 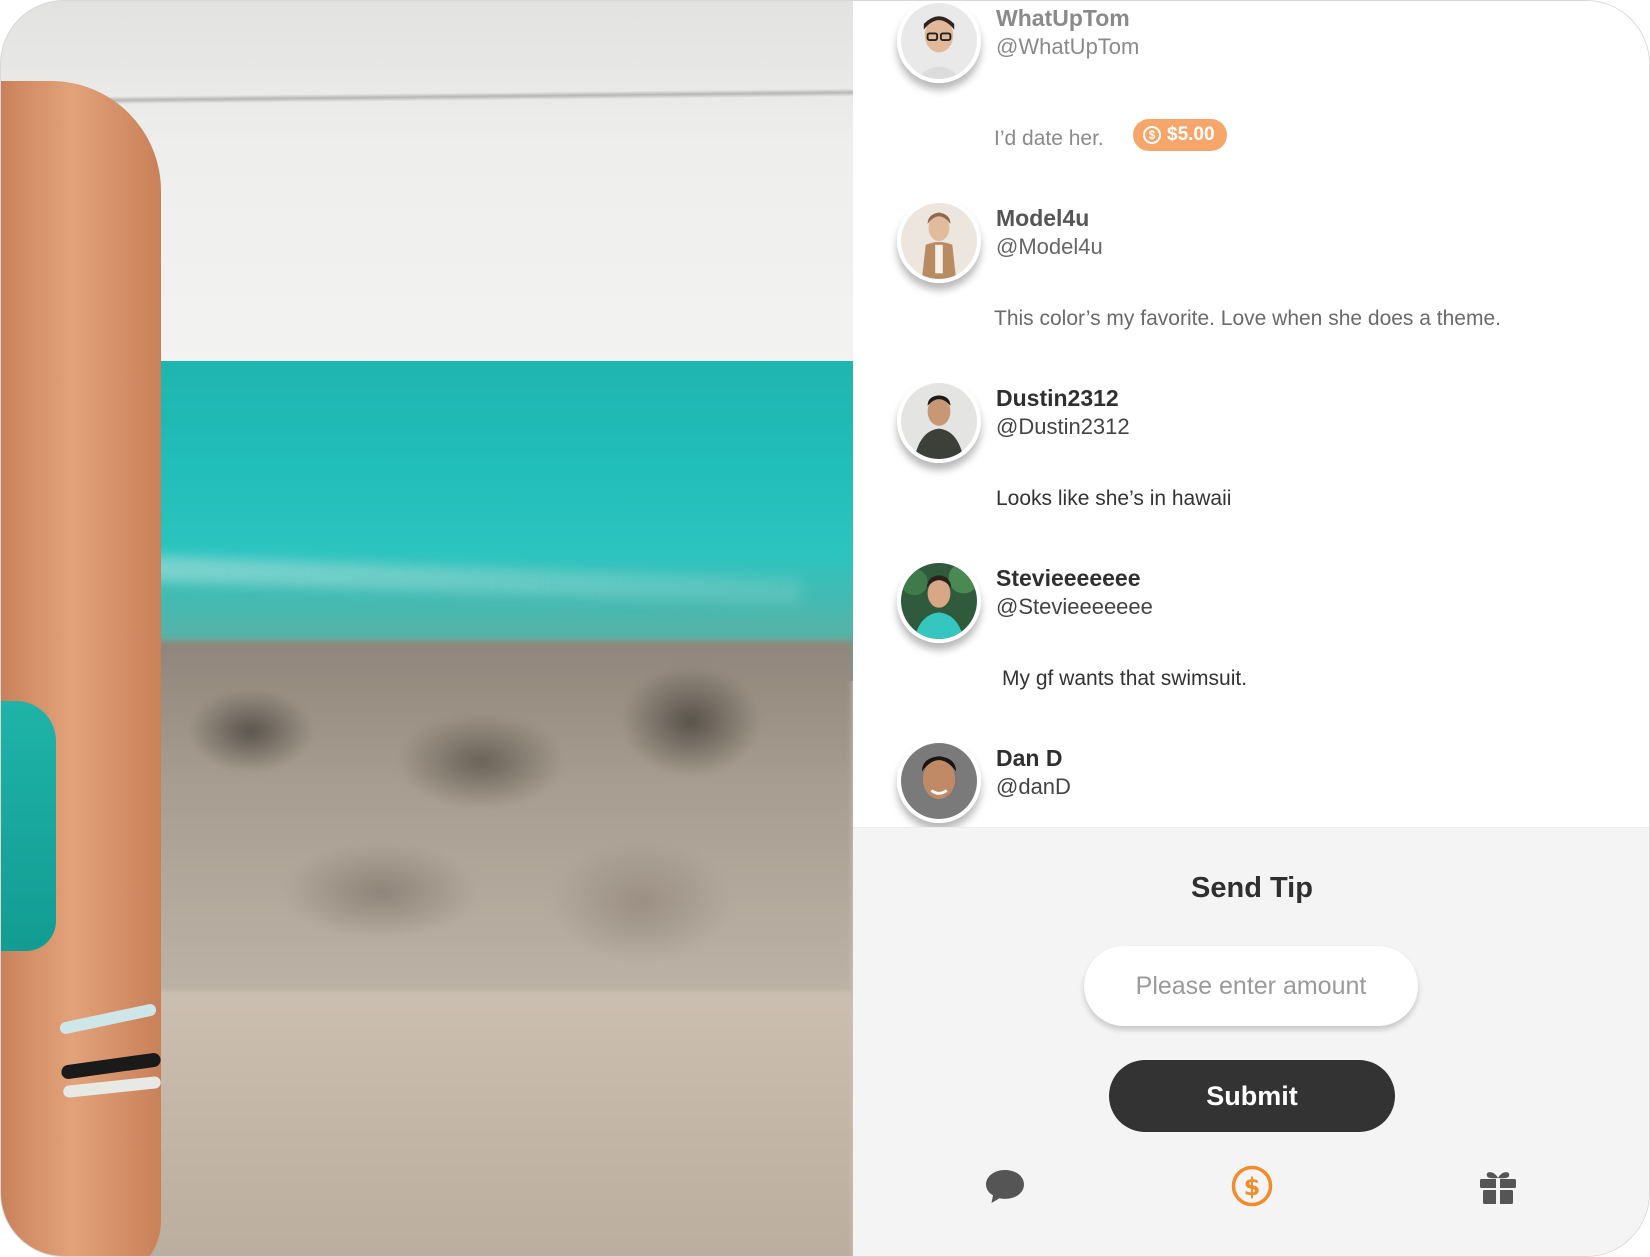 What do you see at coordinates (1042, 218) in the screenshot?
I see `comment-username: Model4u` at bounding box center [1042, 218].